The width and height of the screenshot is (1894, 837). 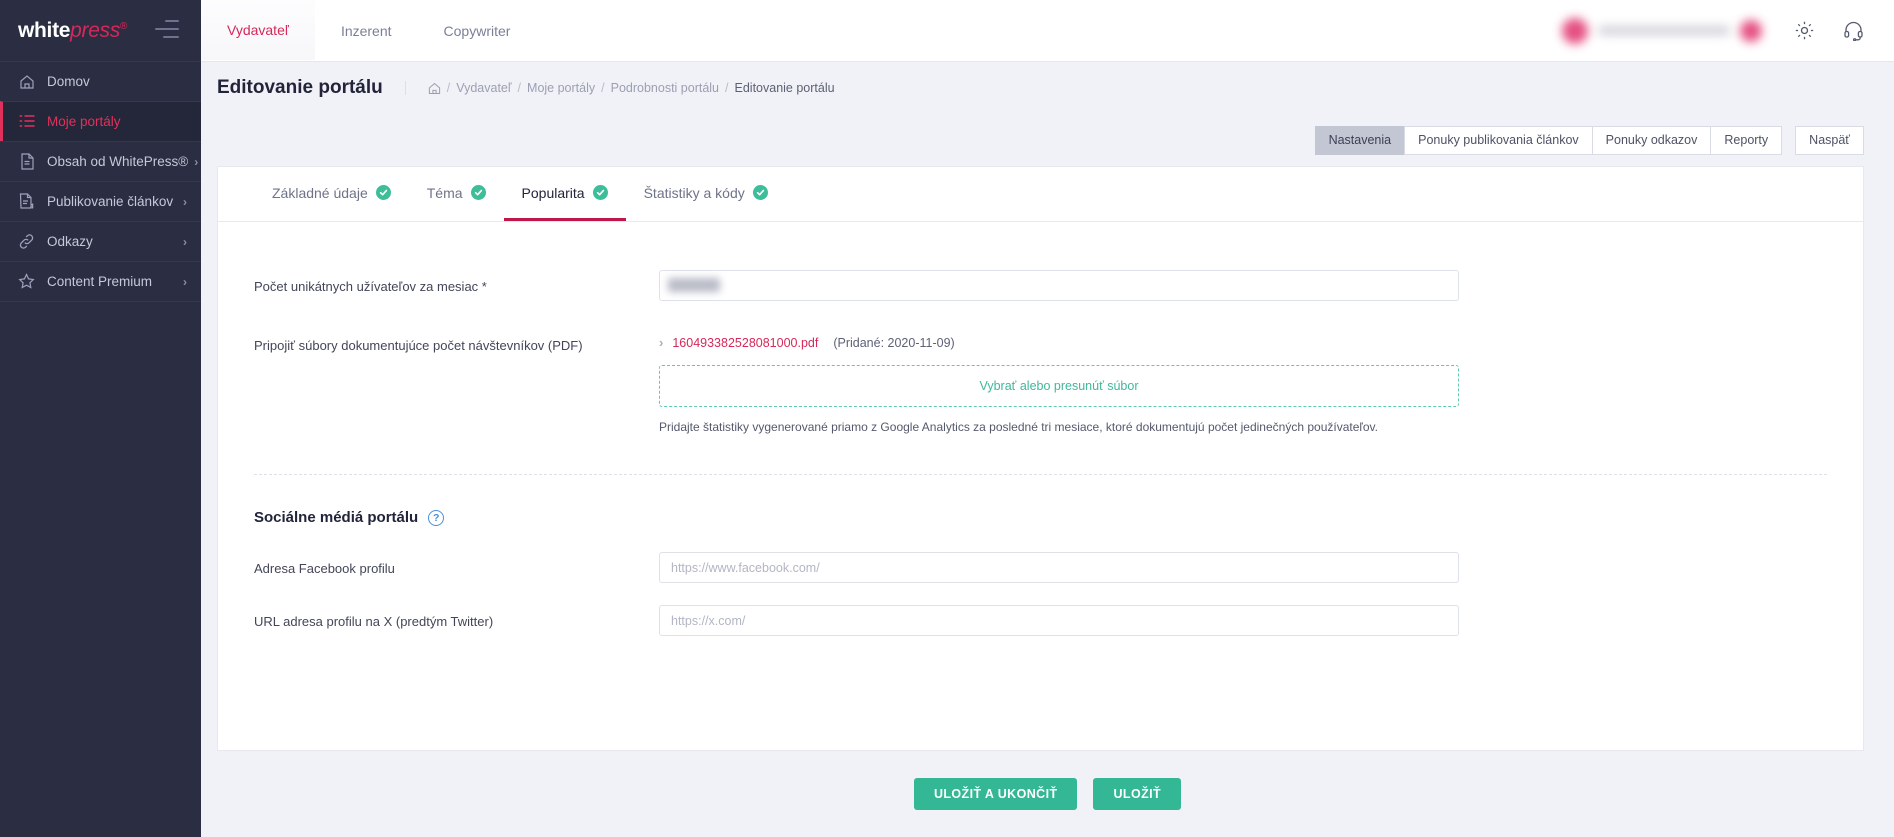 I want to click on logo-registered-mark: ®, so click(x=124, y=26).